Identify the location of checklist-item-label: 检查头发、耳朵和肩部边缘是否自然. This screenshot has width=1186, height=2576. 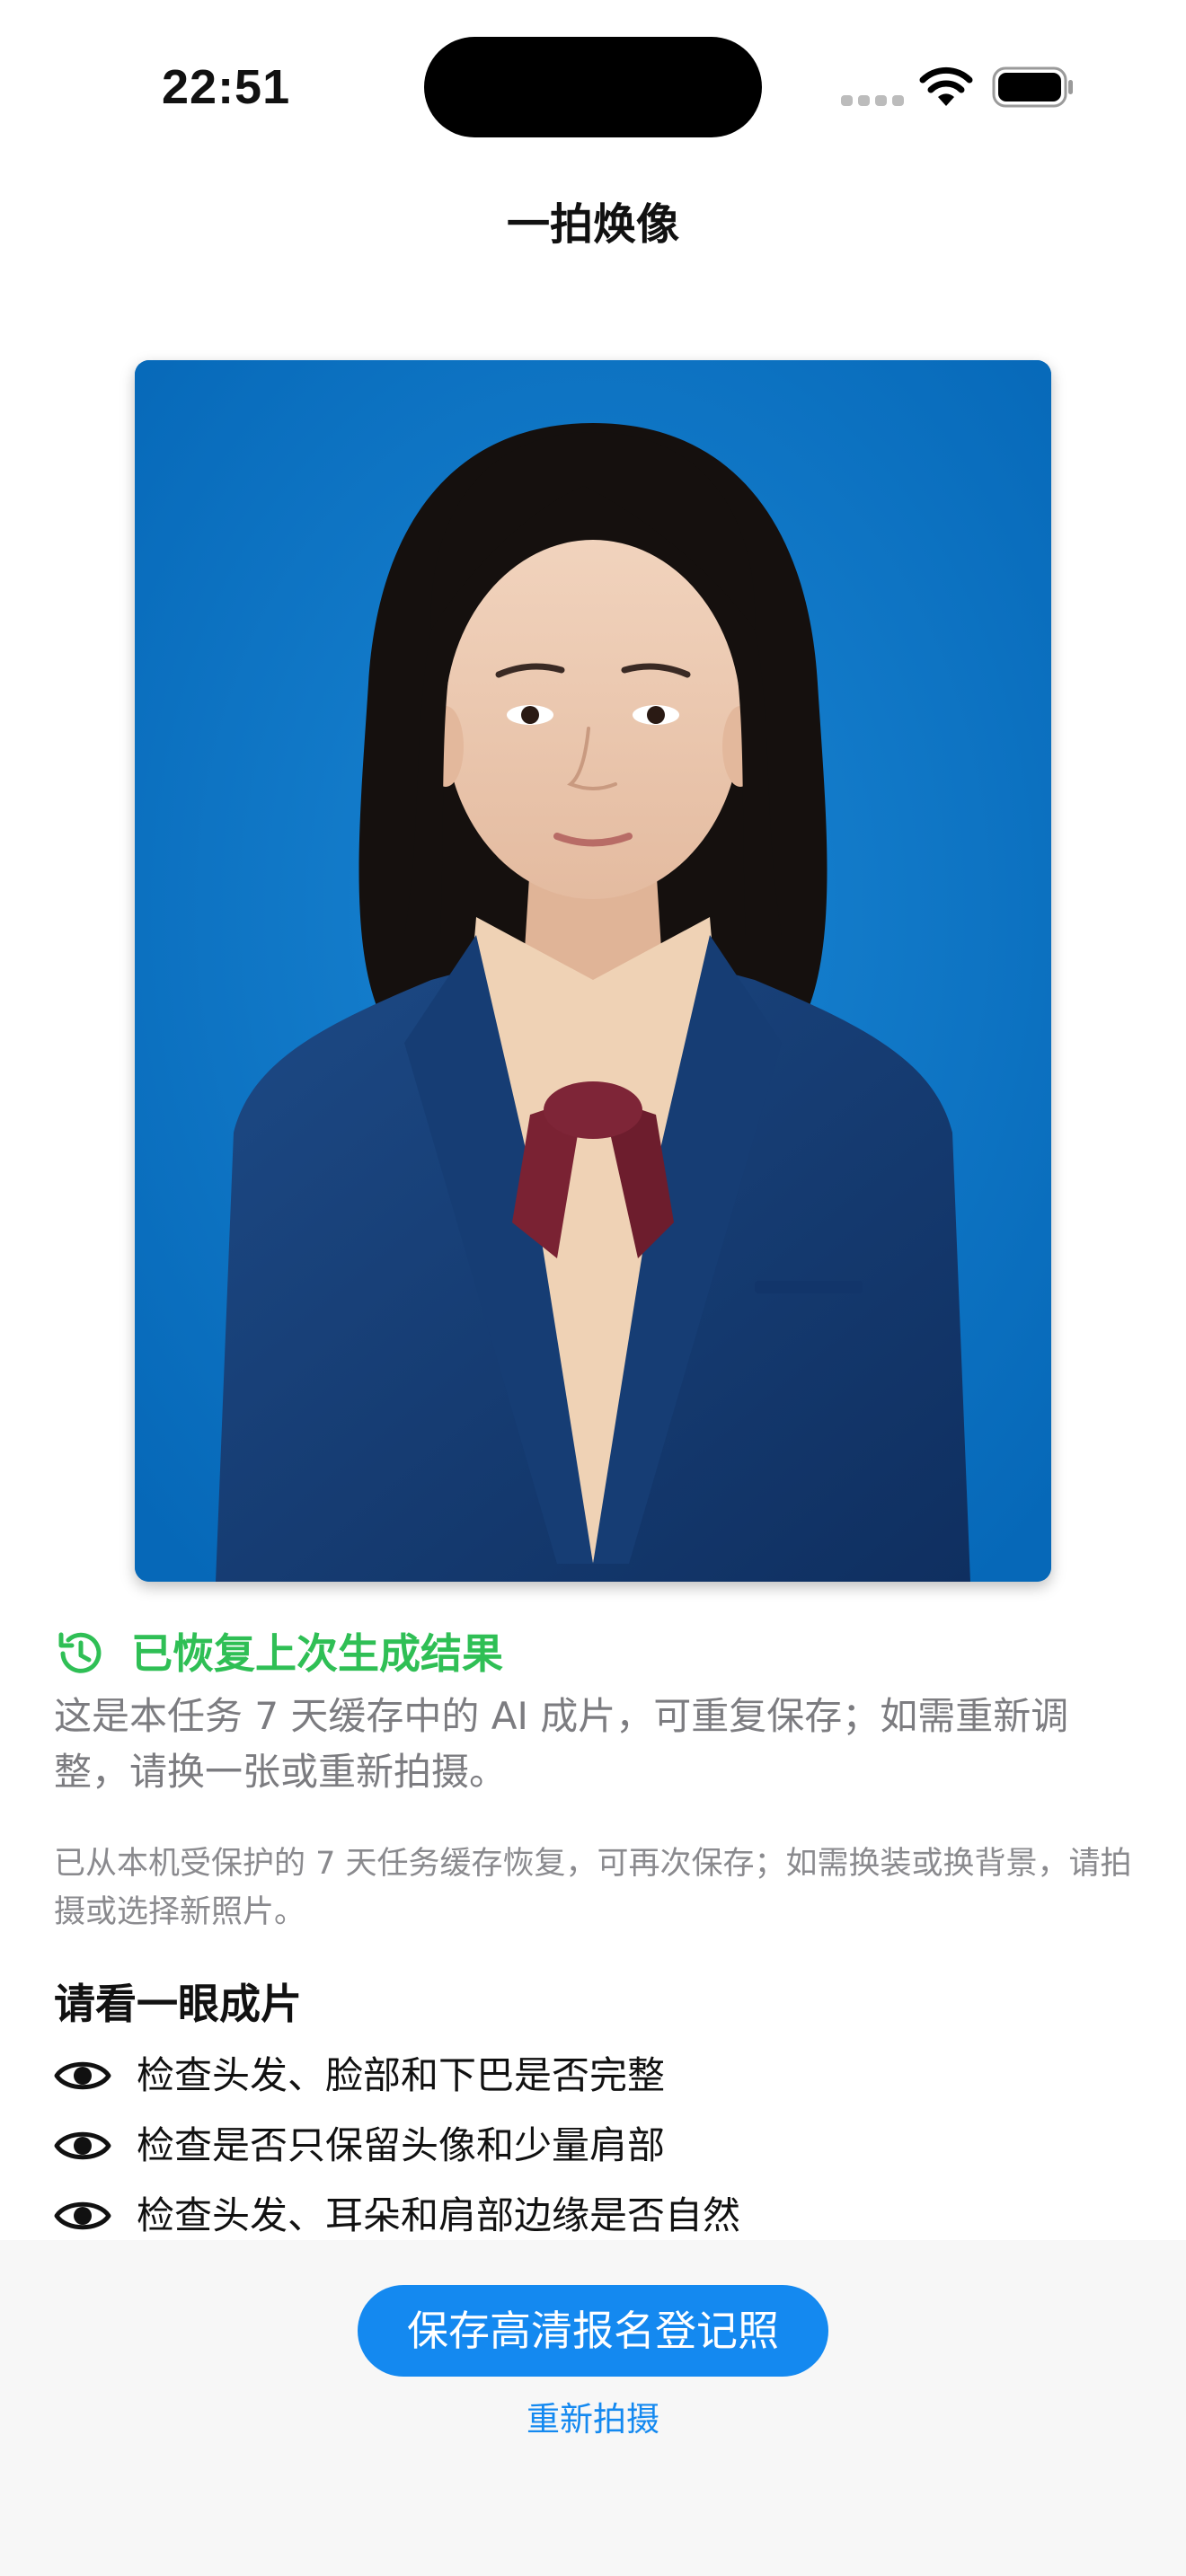
(439, 2215).